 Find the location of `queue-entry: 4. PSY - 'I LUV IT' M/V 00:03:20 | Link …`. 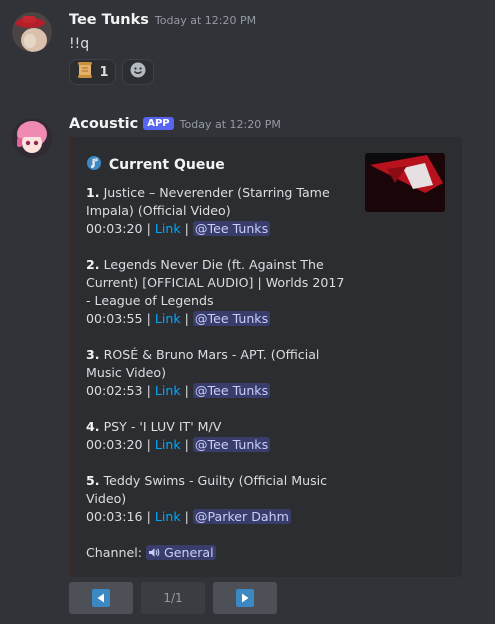

queue-entry: 4. PSY - 'I LUV IT' M/V 00:03:20 | Link … is located at coordinates (218, 436).